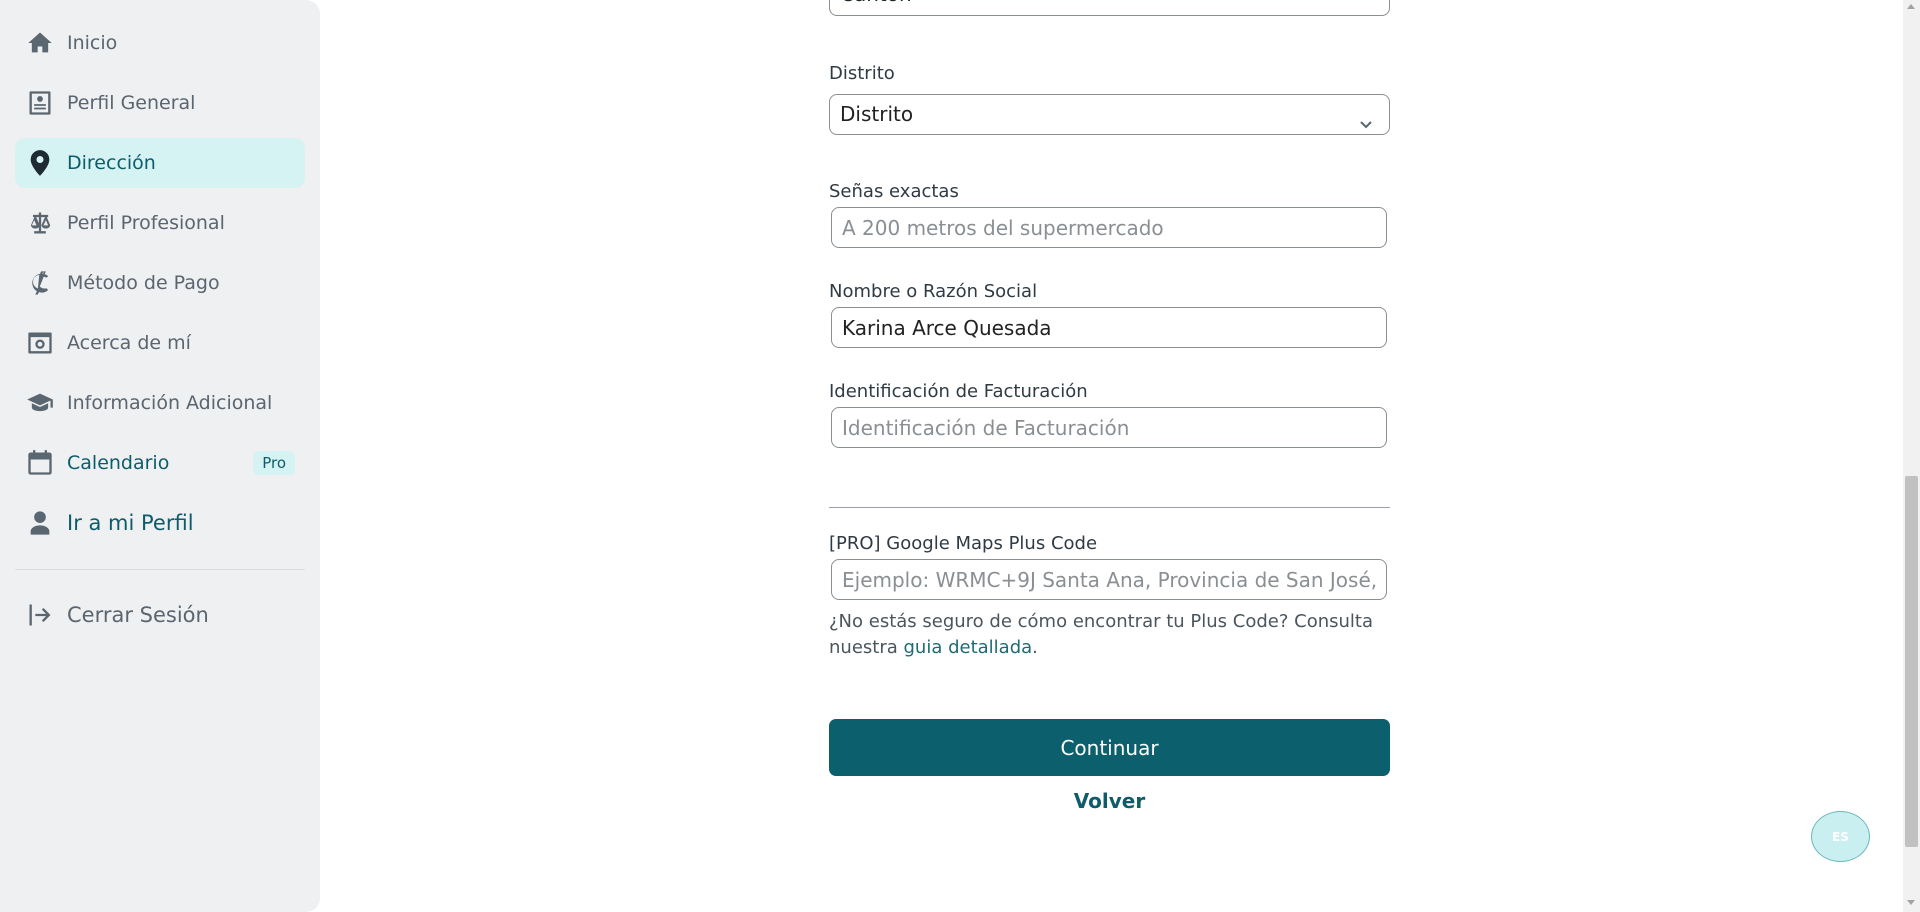 Image resolution: width=1920 pixels, height=912 pixels. Describe the element at coordinates (1911, 661) in the screenshot. I see `scroll-thumb` at that location.